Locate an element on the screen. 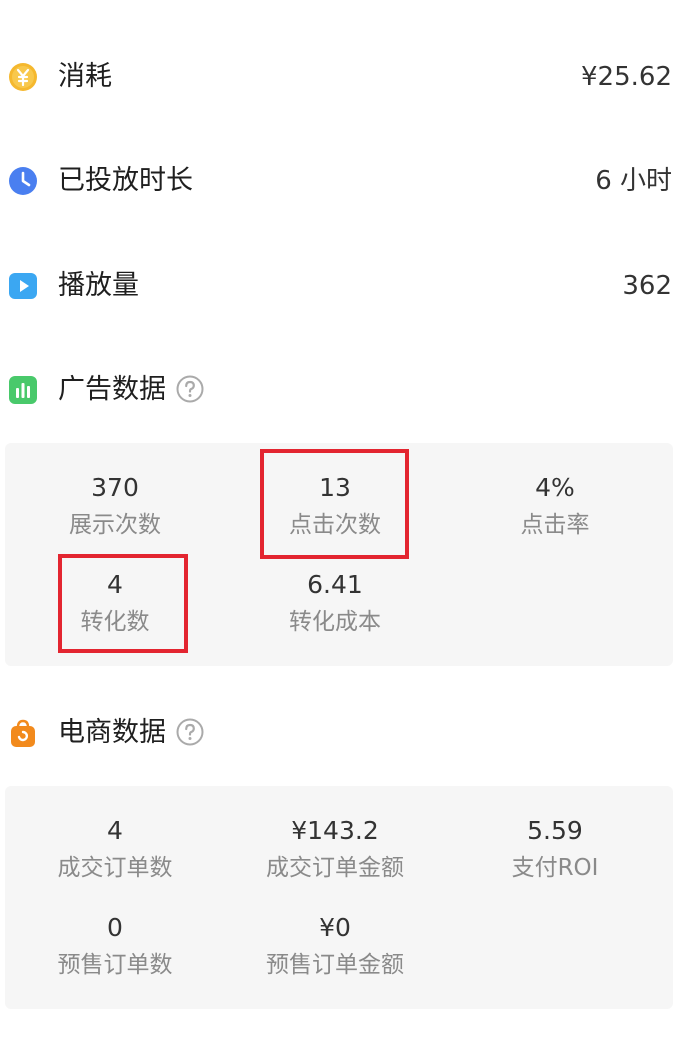  plays-row: 播放量 362 is located at coordinates (347, 286).